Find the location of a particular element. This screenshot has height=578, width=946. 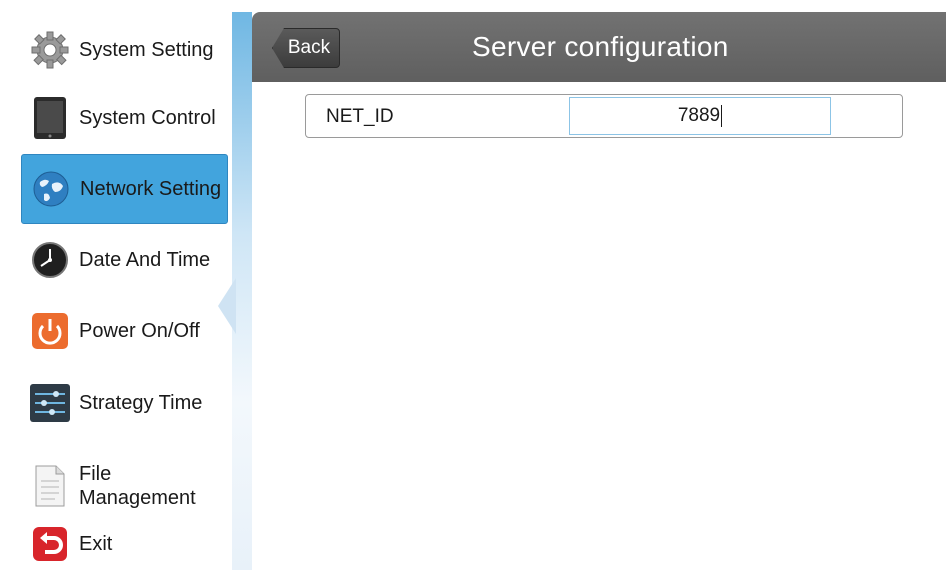

title-bar: Back Server configuration is located at coordinates (599, 47).